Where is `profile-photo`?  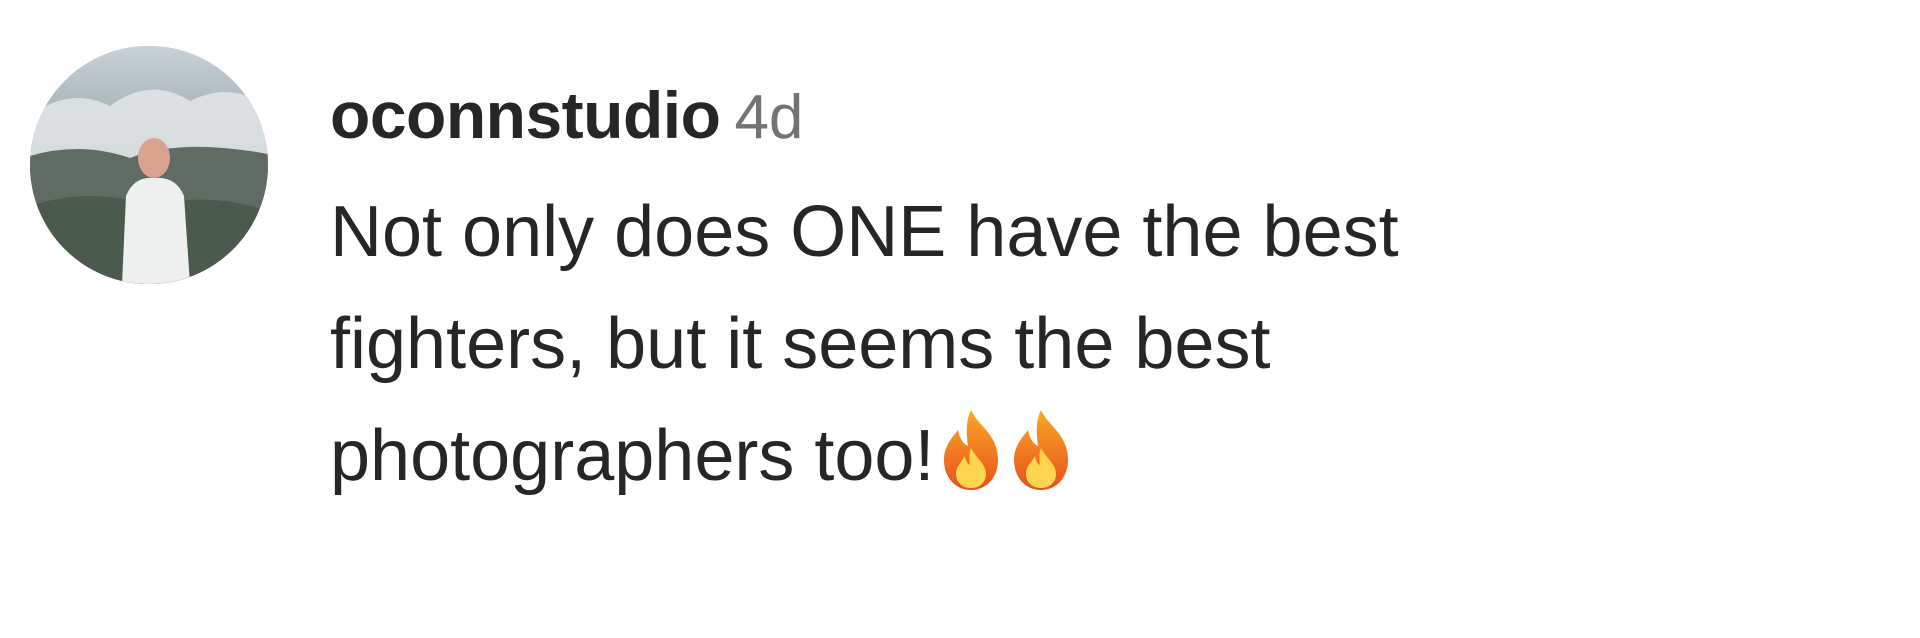 profile-photo is located at coordinates (149, 165).